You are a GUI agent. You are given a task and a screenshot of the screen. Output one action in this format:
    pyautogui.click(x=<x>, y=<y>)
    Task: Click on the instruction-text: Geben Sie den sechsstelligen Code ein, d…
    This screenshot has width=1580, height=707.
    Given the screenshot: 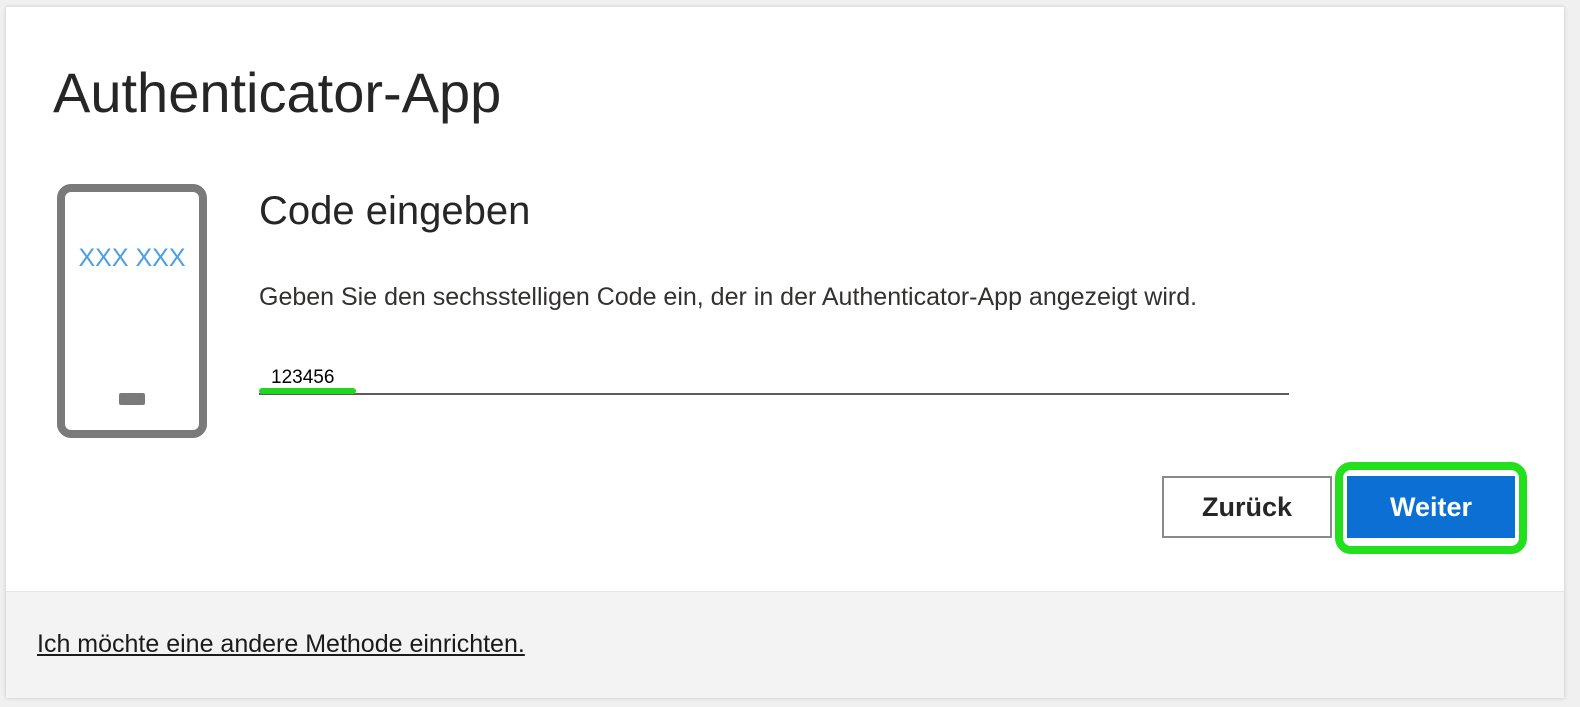 What is the action you would take?
    pyautogui.click(x=728, y=297)
    